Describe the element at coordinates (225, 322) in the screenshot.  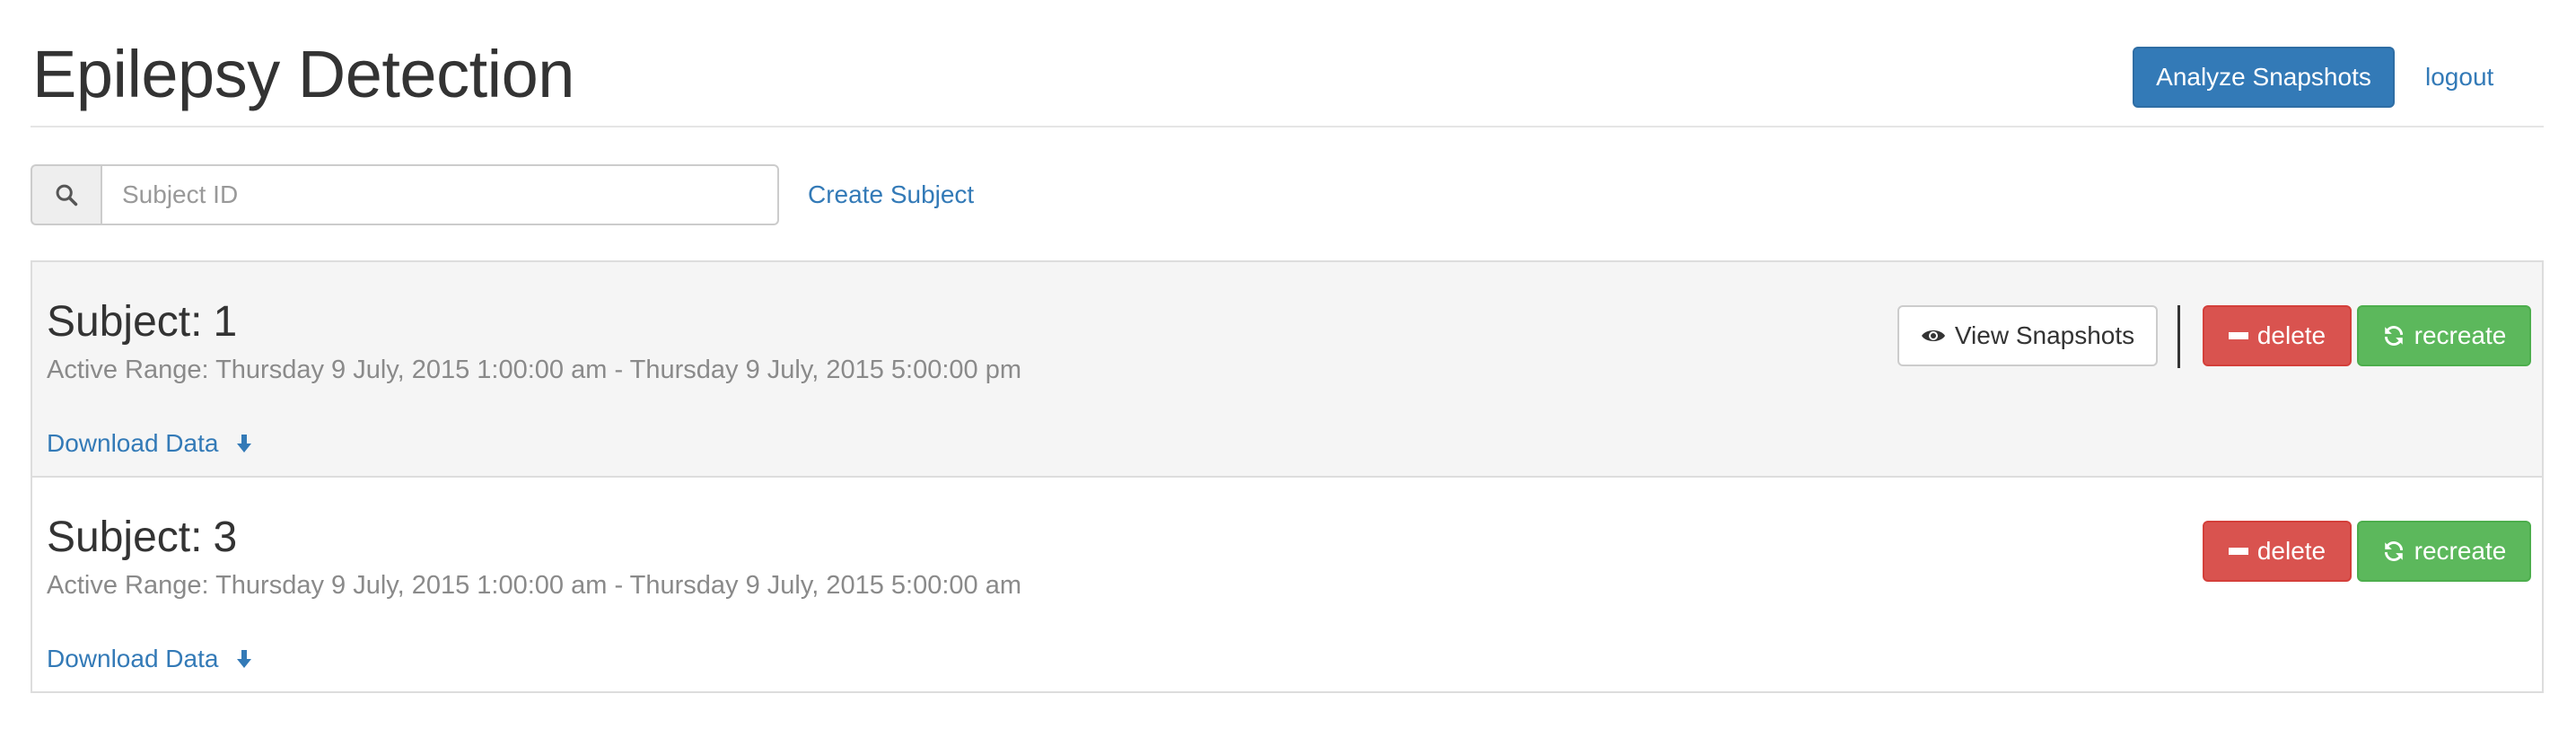
I see `subject-id: 1` at that location.